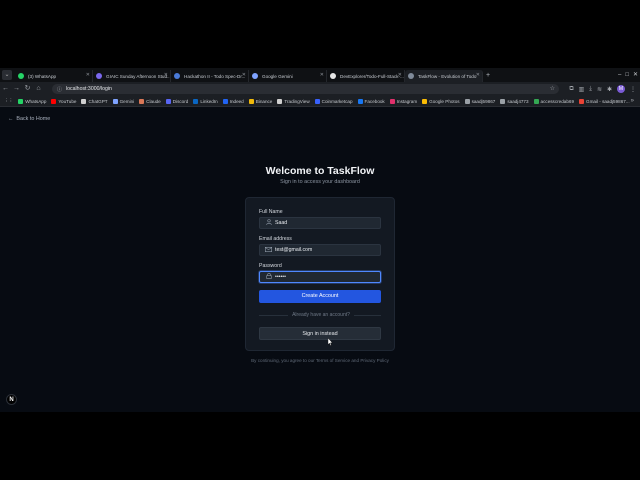  Describe the element at coordinates (216, 89) in the screenshot. I see `url-input` at that location.